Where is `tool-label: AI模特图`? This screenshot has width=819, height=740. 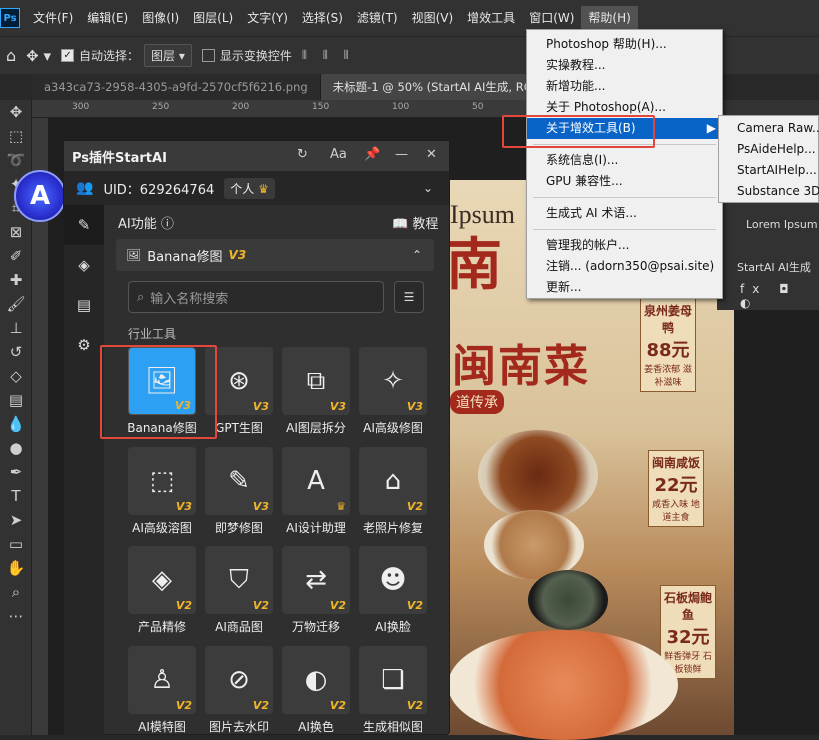
tool-label: AI模特图 is located at coordinates (162, 726).